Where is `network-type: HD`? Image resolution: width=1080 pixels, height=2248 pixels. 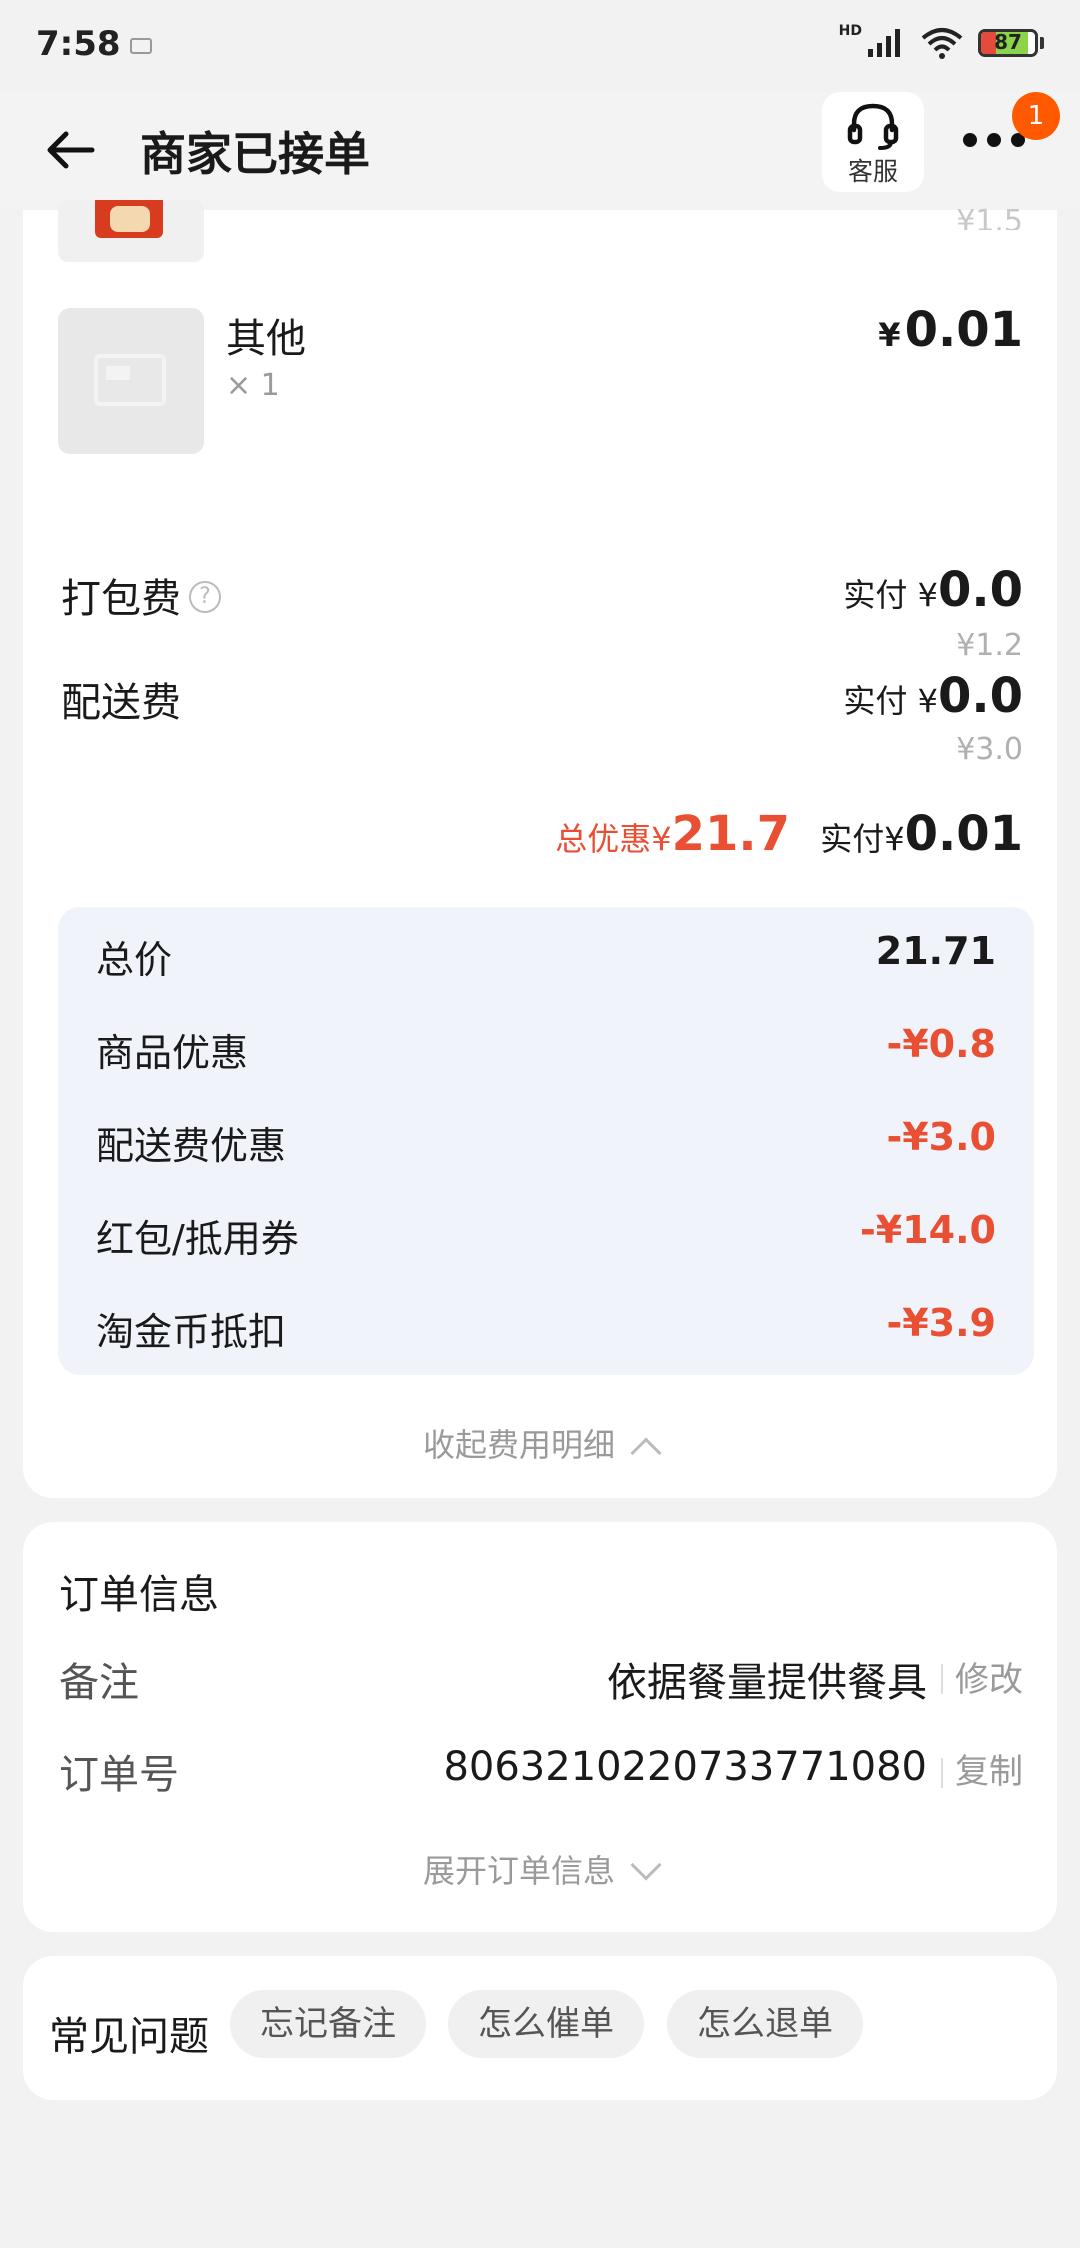 network-type: HD is located at coordinates (850, 31).